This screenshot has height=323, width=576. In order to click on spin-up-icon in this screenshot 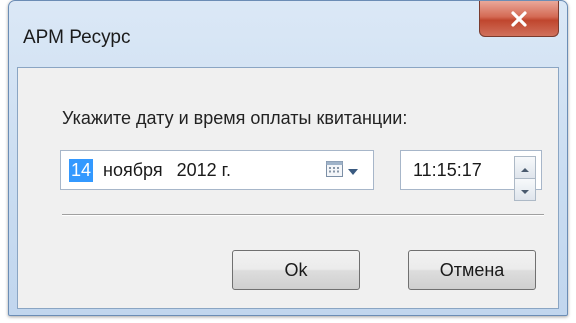, I will do `click(525, 167)`.